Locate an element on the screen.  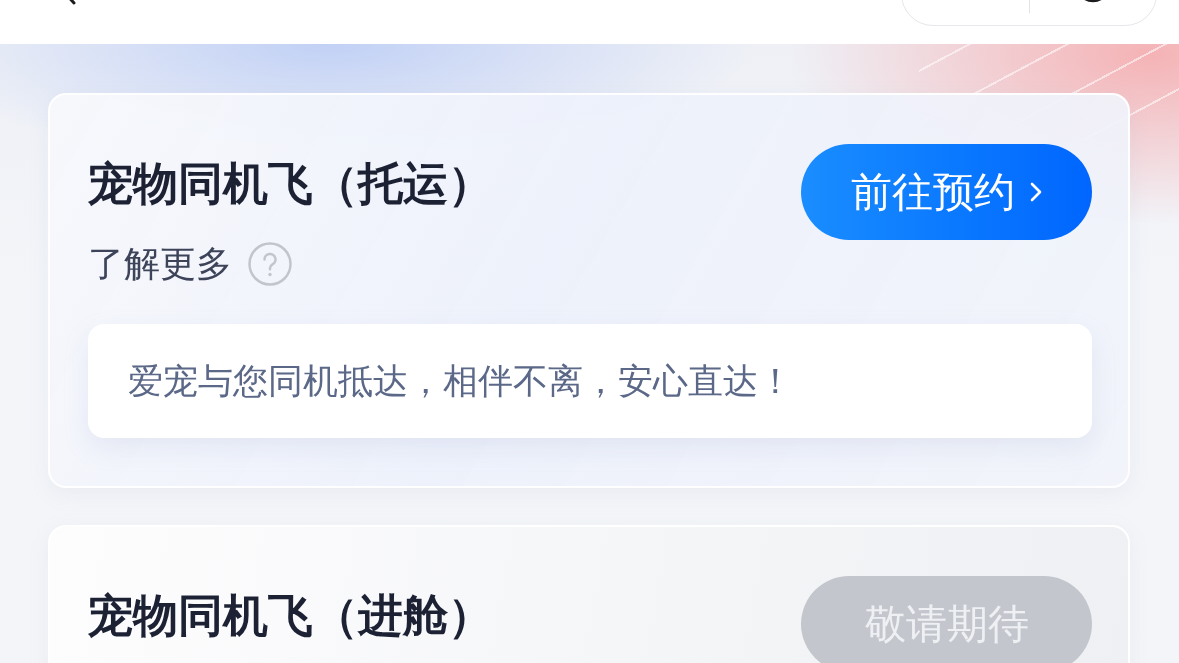
help-icon is located at coordinates (270, 264).